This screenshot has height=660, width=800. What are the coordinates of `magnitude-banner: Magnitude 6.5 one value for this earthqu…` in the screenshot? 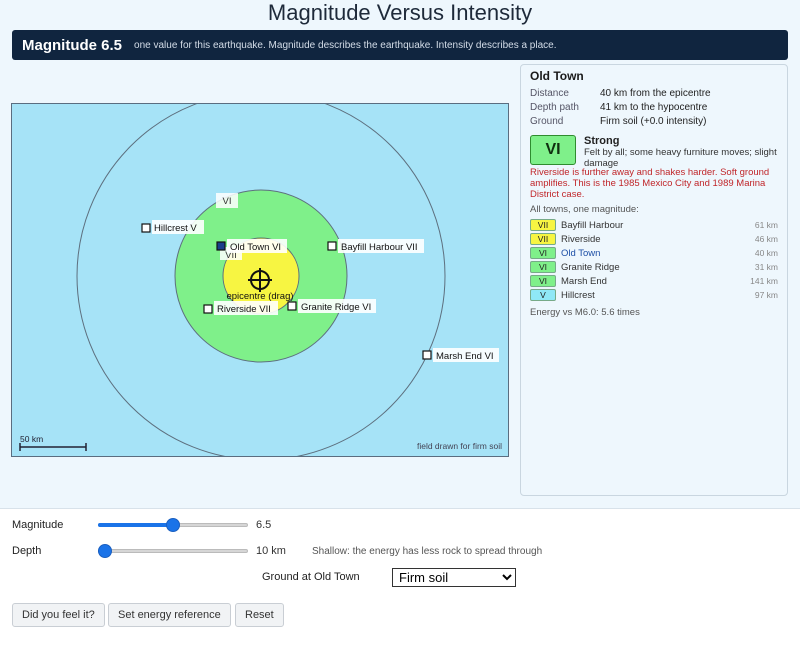 It's located at (400, 45).